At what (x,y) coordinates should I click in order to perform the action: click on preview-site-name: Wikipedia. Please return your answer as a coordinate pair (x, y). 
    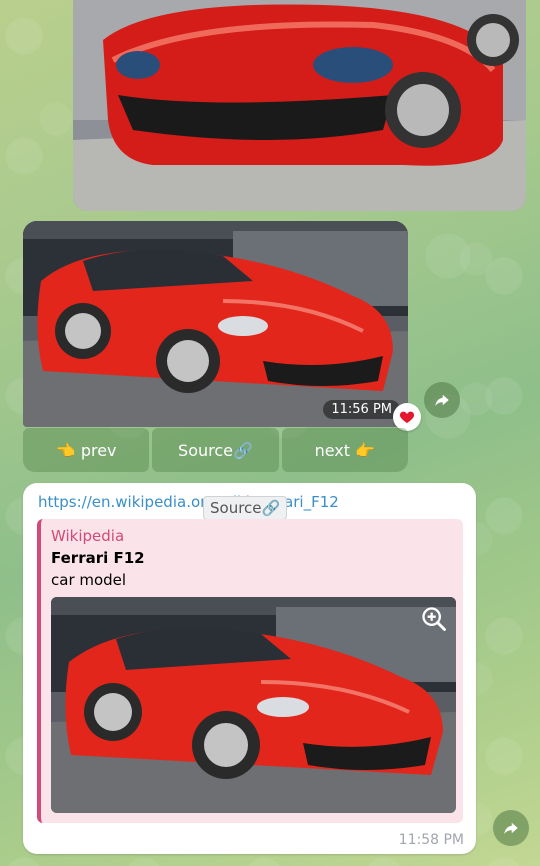
    Looking at the image, I should click on (88, 536).